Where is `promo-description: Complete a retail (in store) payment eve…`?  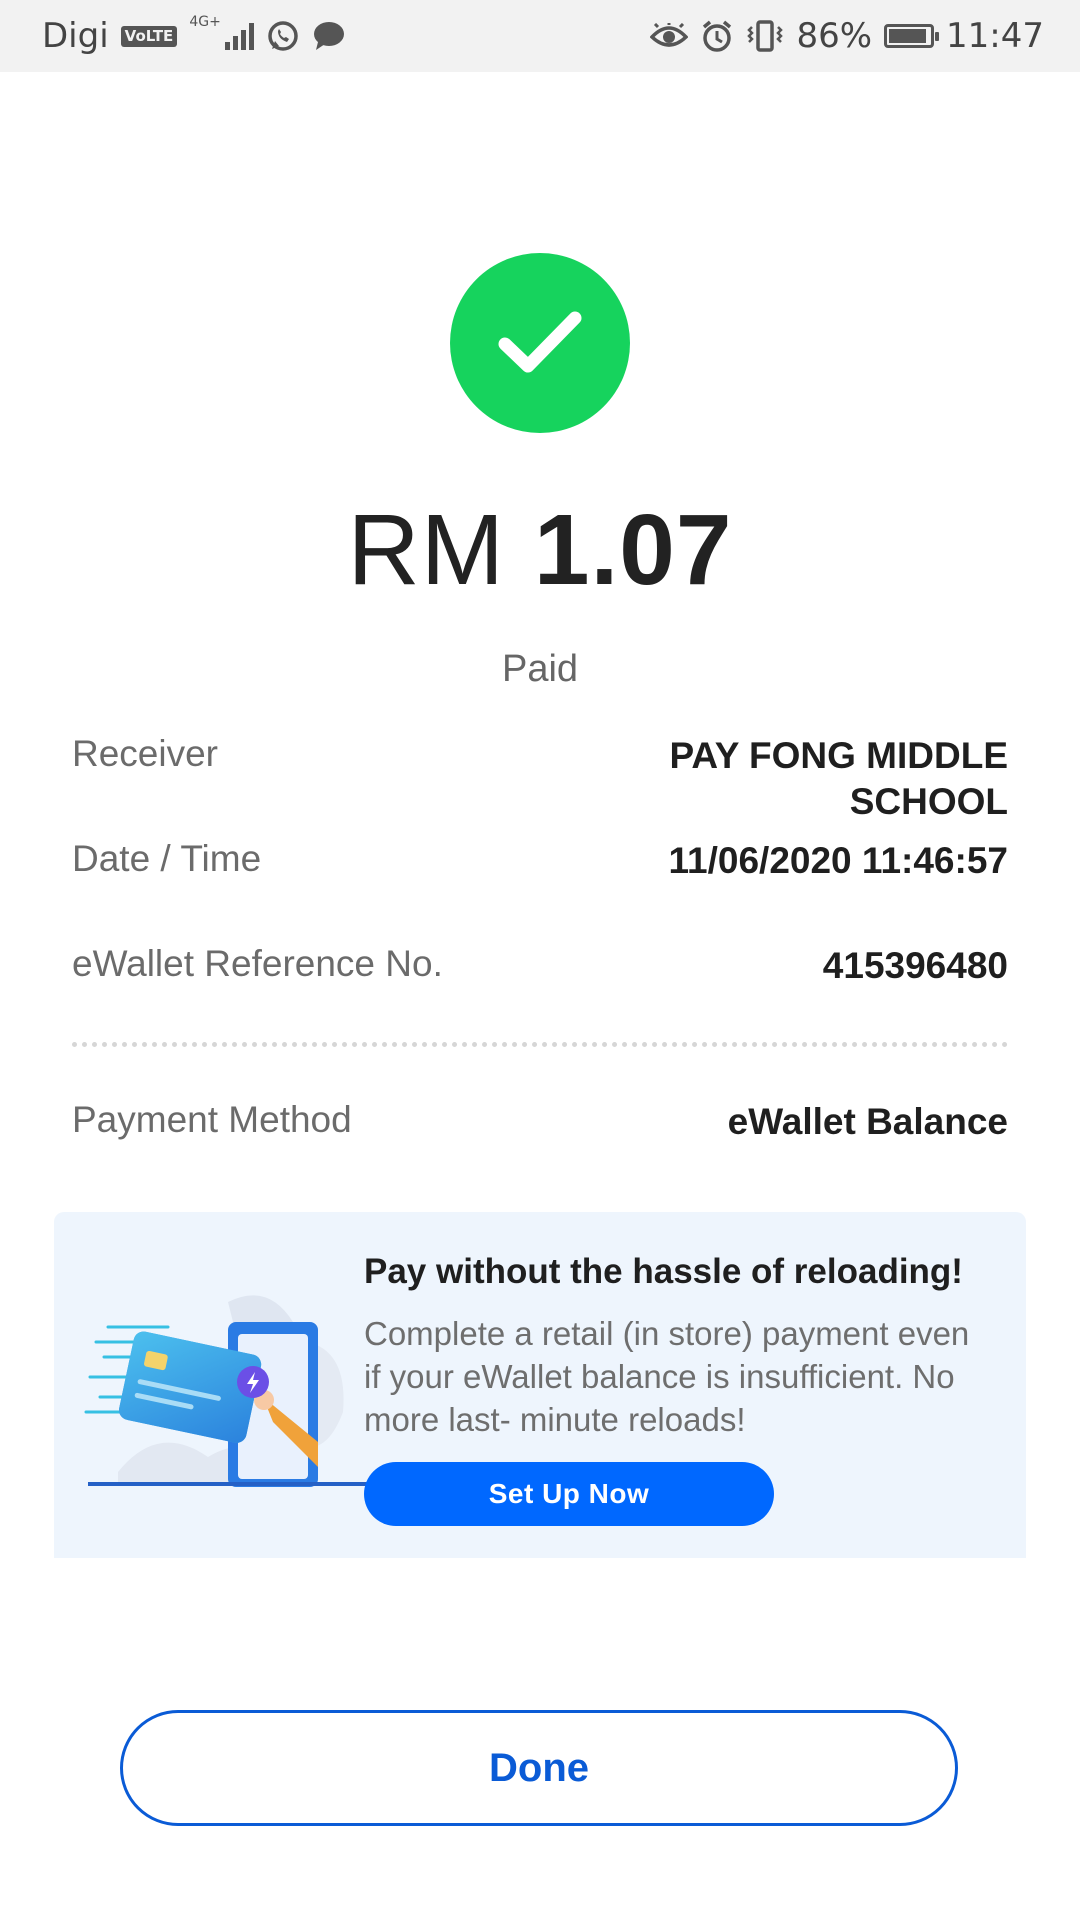
promo-description: Complete a retail (in store) payment eve… is located at coordinates (667, 1376).